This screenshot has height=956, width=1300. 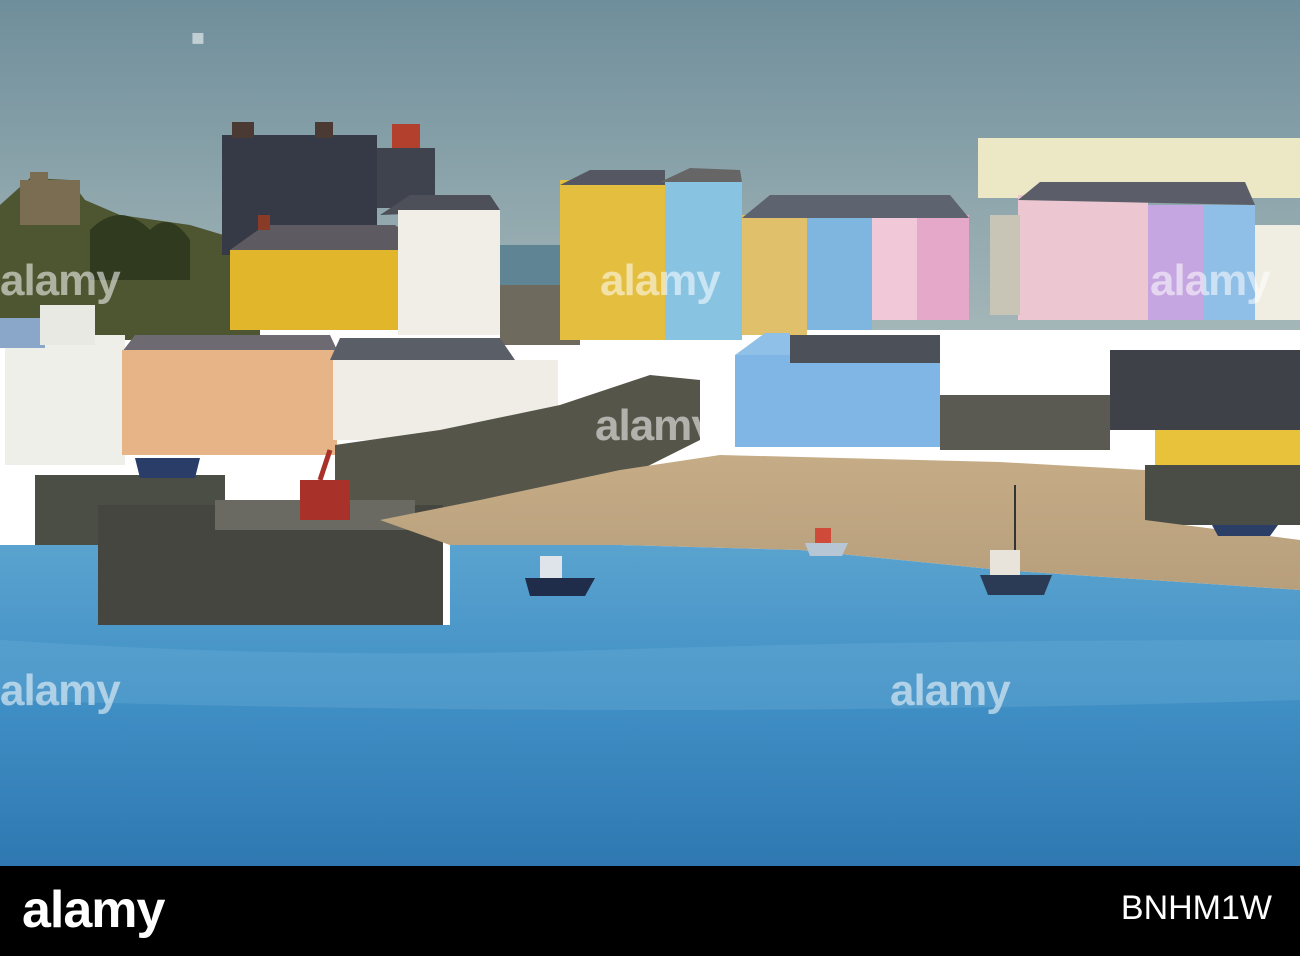 I want to click on water-reflection, so click(x=650, y=675).